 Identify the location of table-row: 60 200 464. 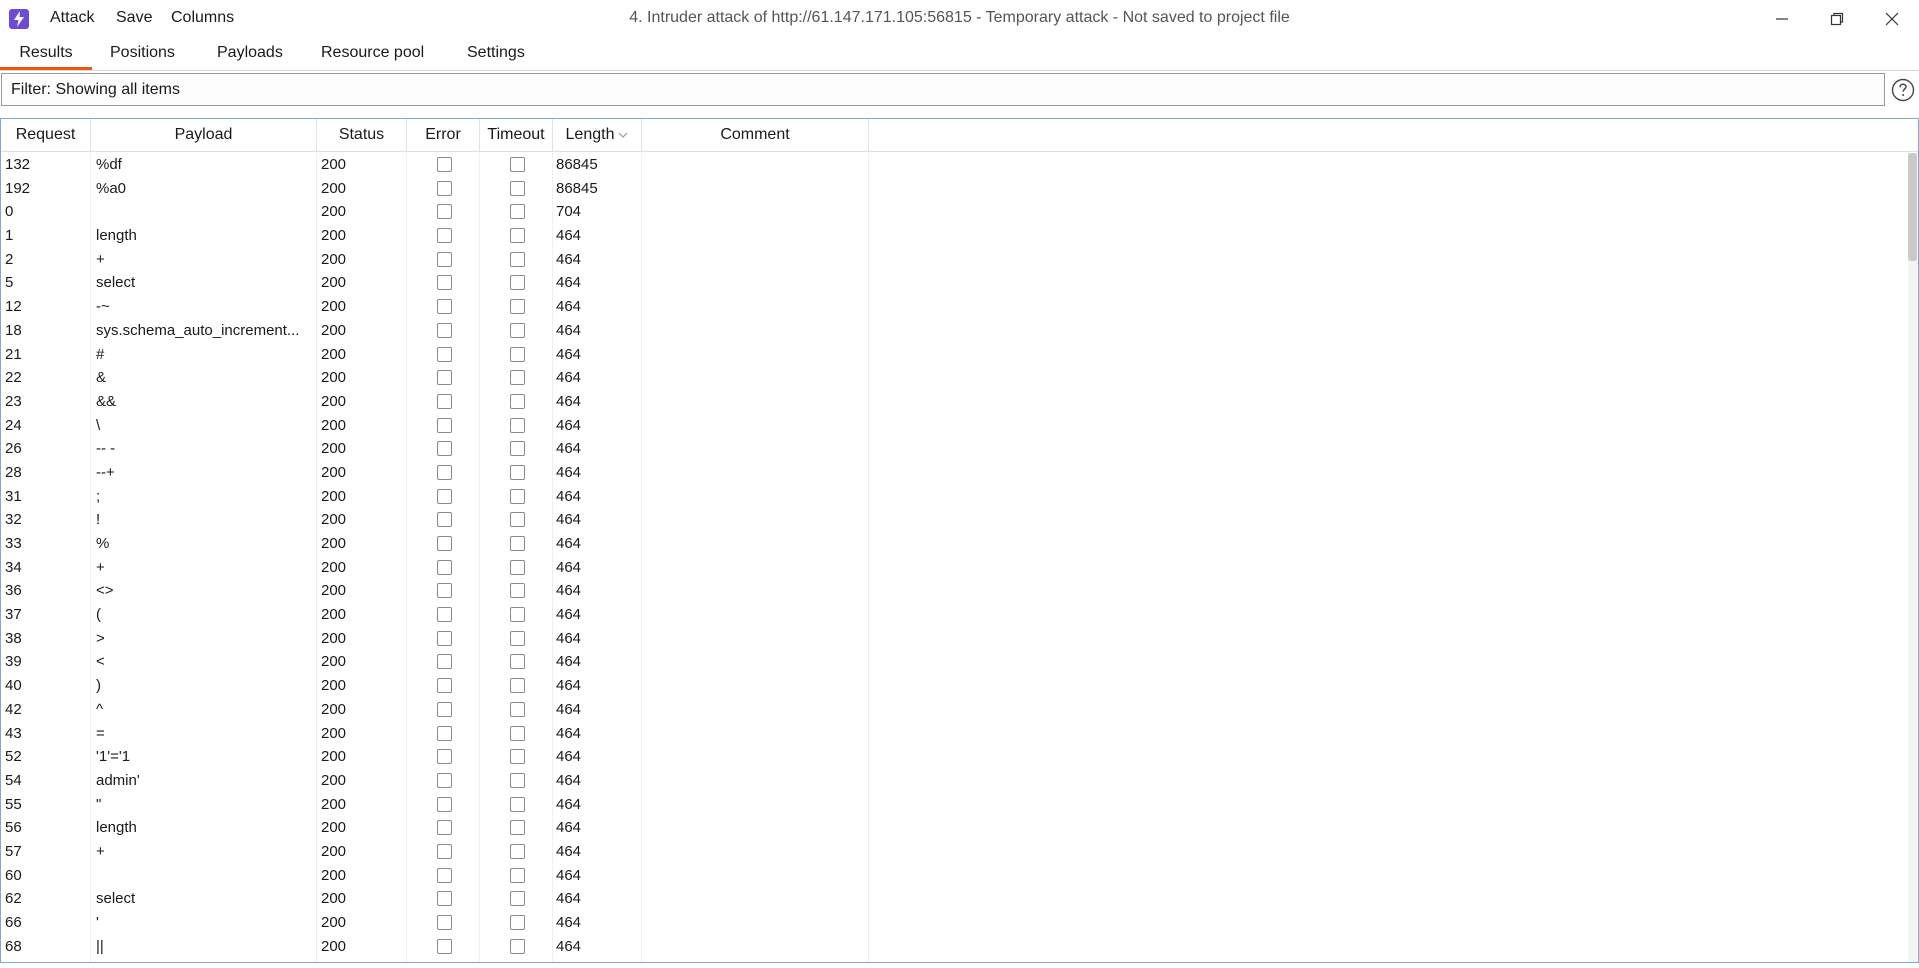
(954, 876).